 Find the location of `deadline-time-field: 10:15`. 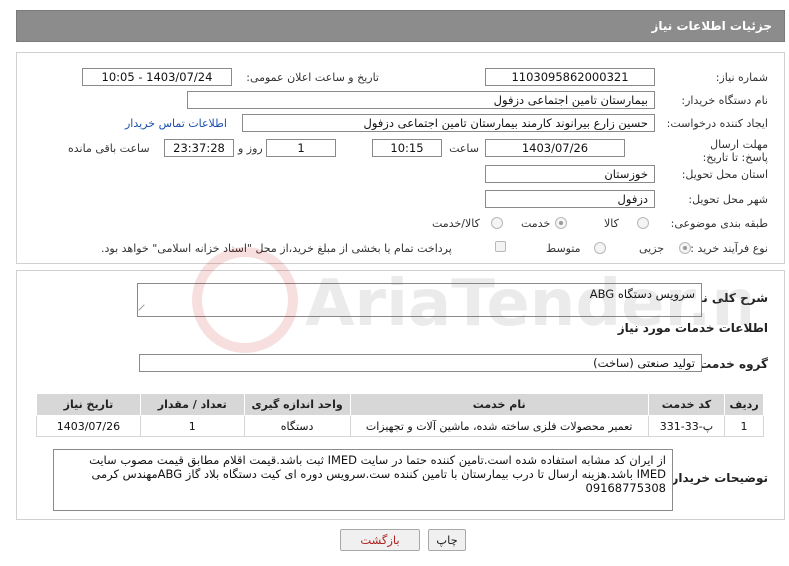

deadline-time-field: 10:15 is located at coordinates (407, 148).